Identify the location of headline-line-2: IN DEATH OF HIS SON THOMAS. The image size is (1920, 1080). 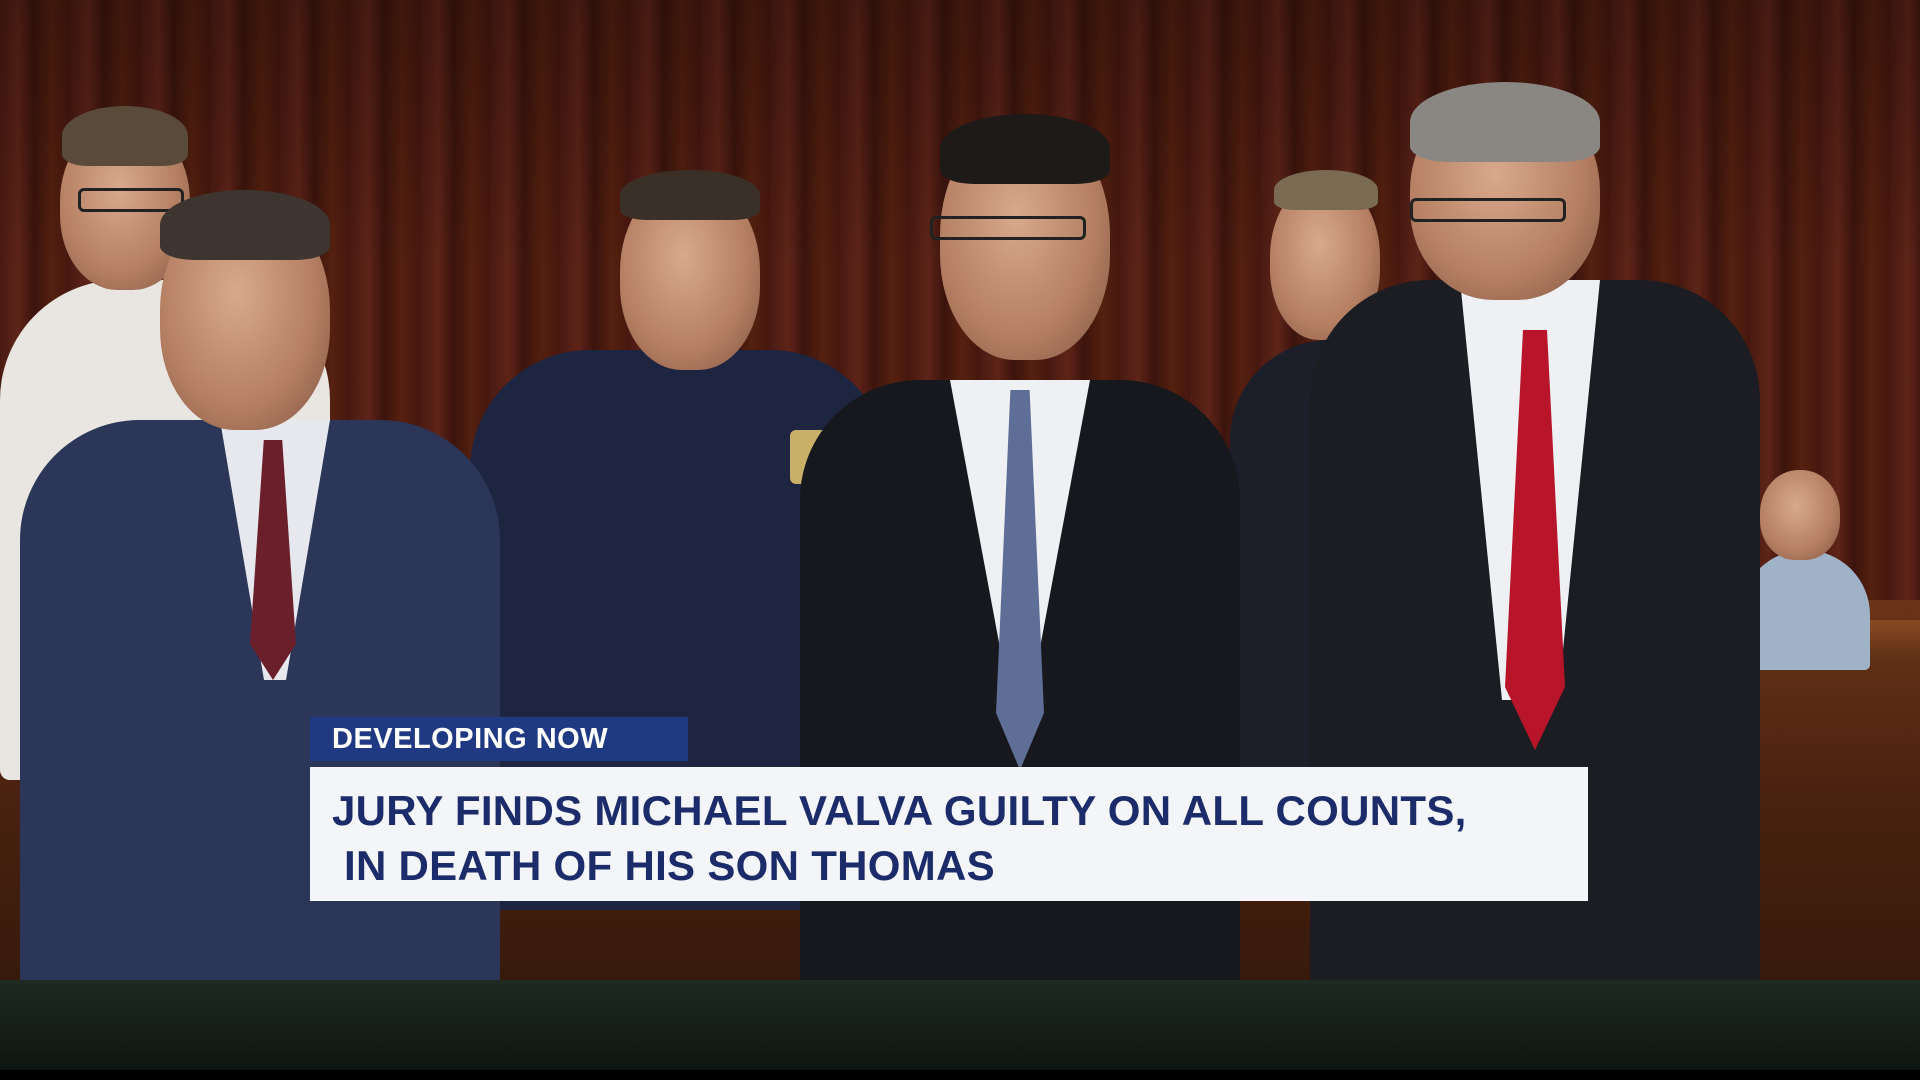
(663, 865).